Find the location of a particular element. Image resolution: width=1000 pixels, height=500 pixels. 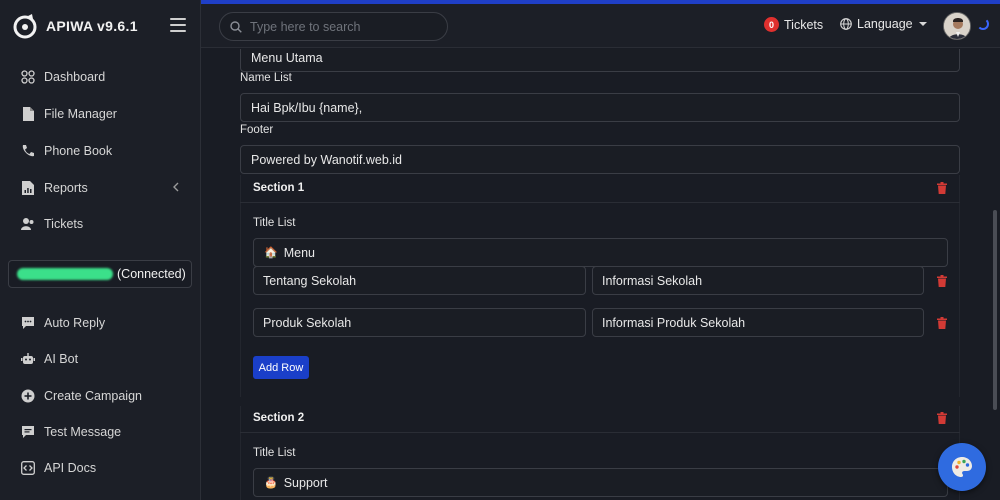

tickets-icon is located at coordinates (28, 224).